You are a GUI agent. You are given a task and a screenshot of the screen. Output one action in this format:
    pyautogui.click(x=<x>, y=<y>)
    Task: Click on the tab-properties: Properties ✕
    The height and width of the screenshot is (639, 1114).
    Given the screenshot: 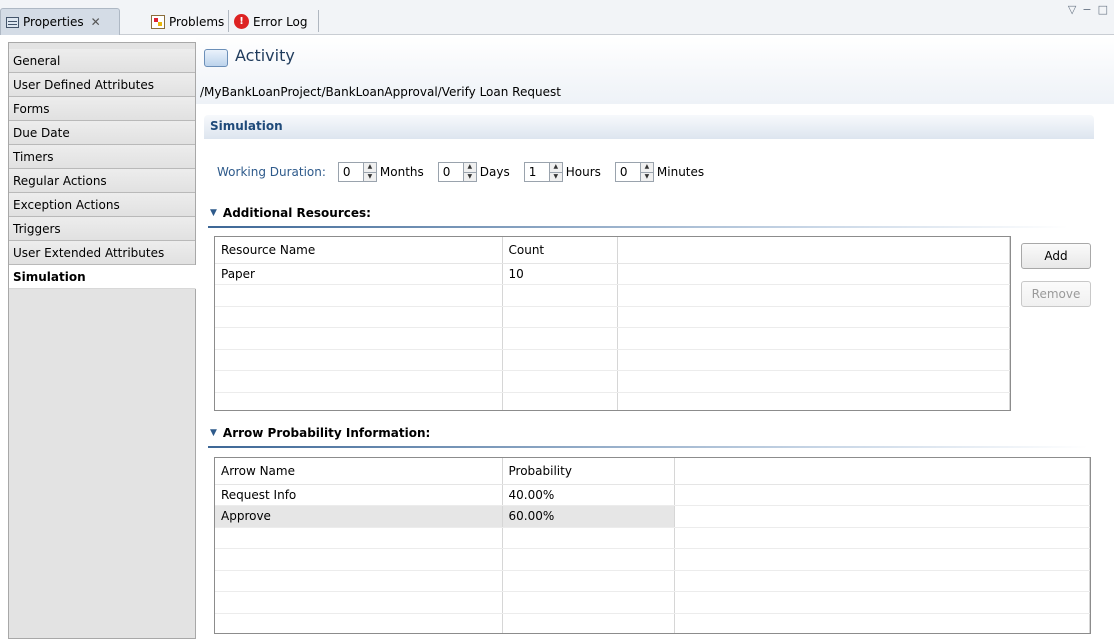 What is the action you would take?
    pyautogui.click(x=60, y=21)
    